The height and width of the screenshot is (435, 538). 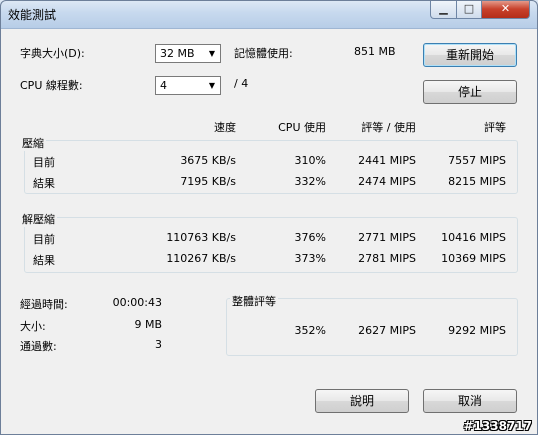 What do you see at coordinates (51, 85) in the screenshot?
I see `cpu-threads-label: CPU 線程數:` at bounding box center [51, 85].